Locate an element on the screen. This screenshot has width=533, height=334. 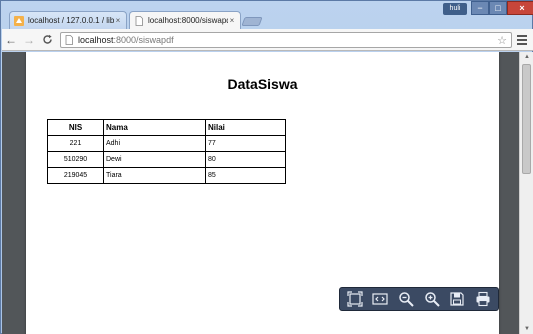
table-row: 510290 Dewi 80 is located at coordinates (166, 159).